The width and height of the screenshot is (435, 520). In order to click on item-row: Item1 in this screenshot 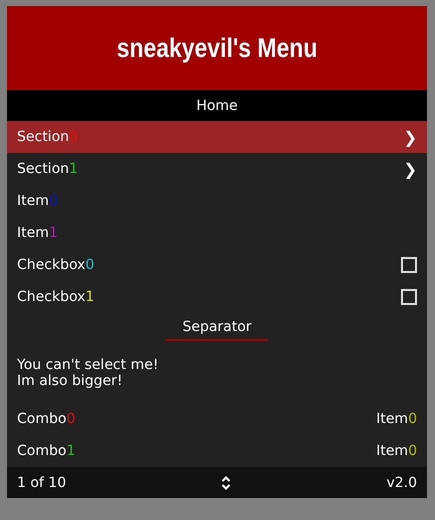, I will do `click(217, 233)`.